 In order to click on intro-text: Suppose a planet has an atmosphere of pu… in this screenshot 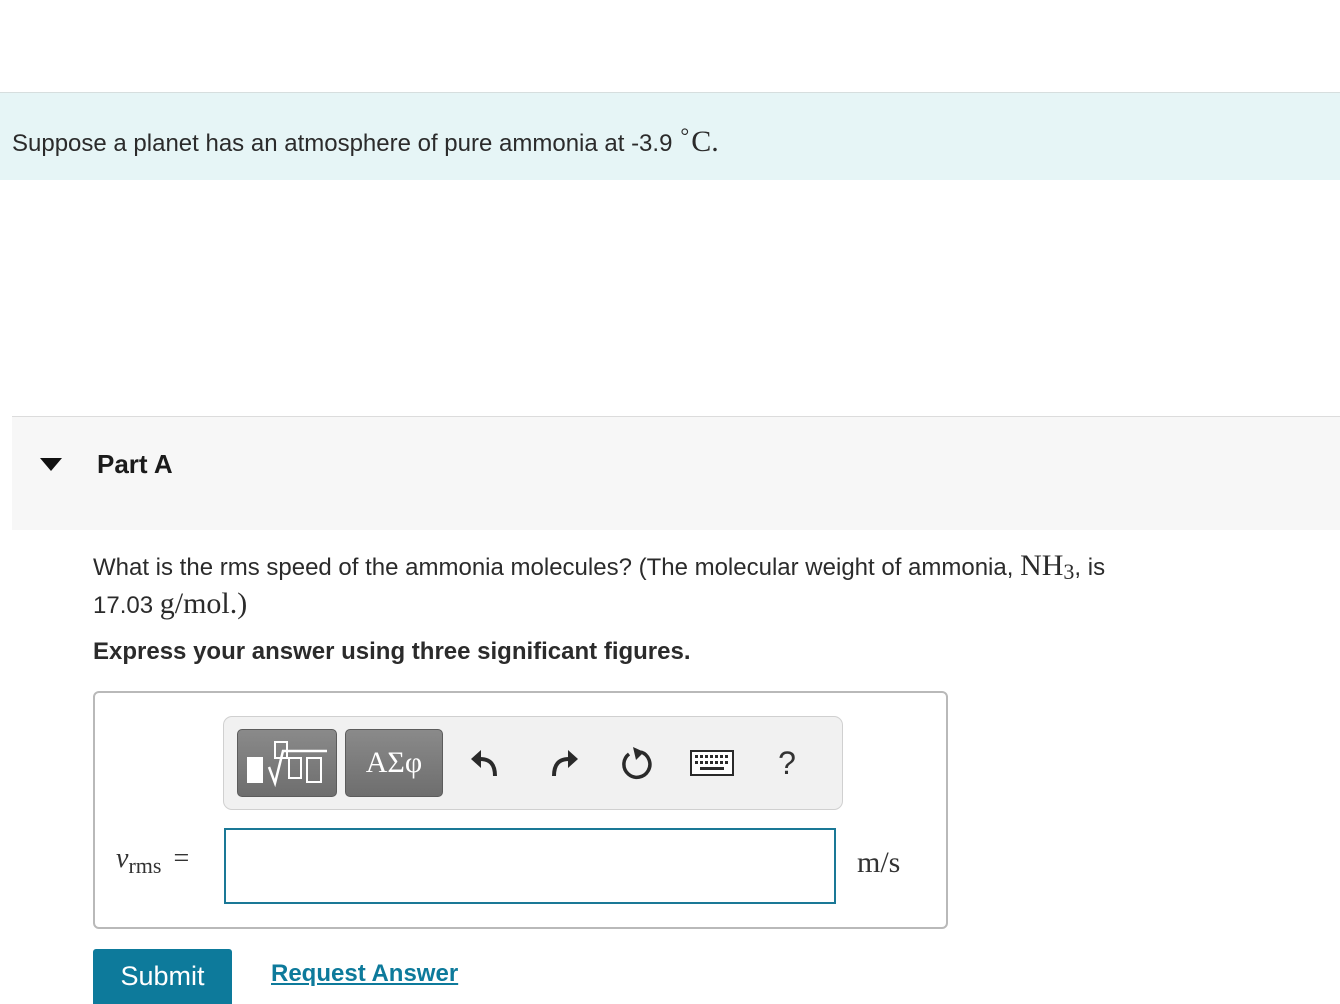, I will do `click(365, 140)`.